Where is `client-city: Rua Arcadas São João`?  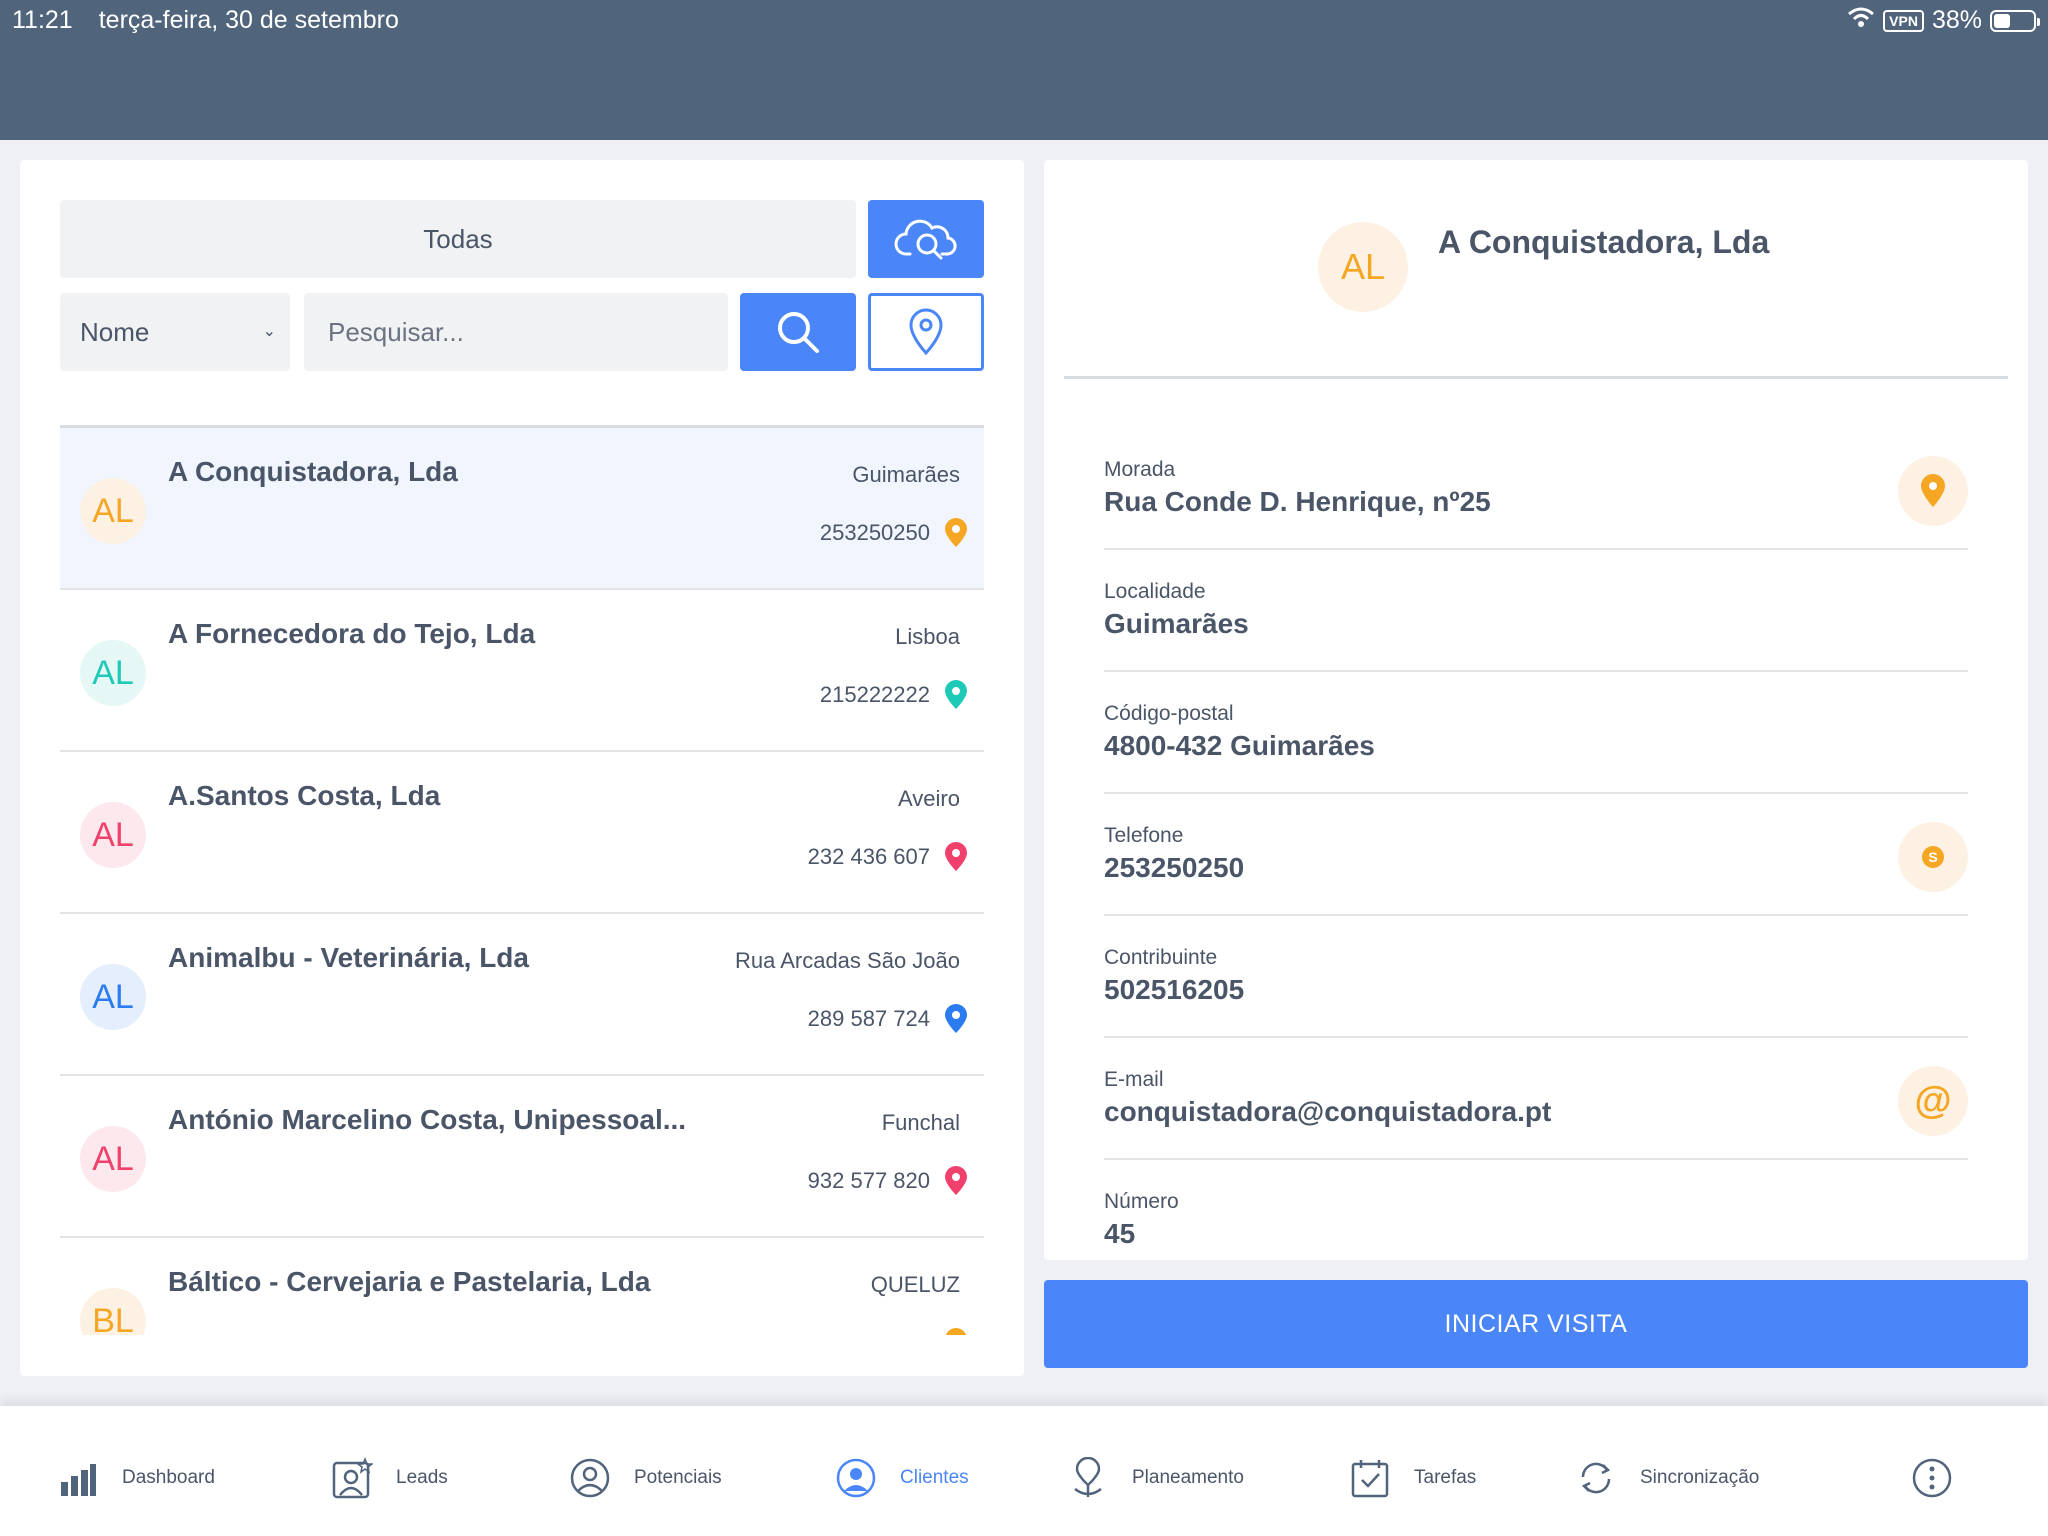 client-city: Rua Arcadas São João is located at coordinates (847, 960).